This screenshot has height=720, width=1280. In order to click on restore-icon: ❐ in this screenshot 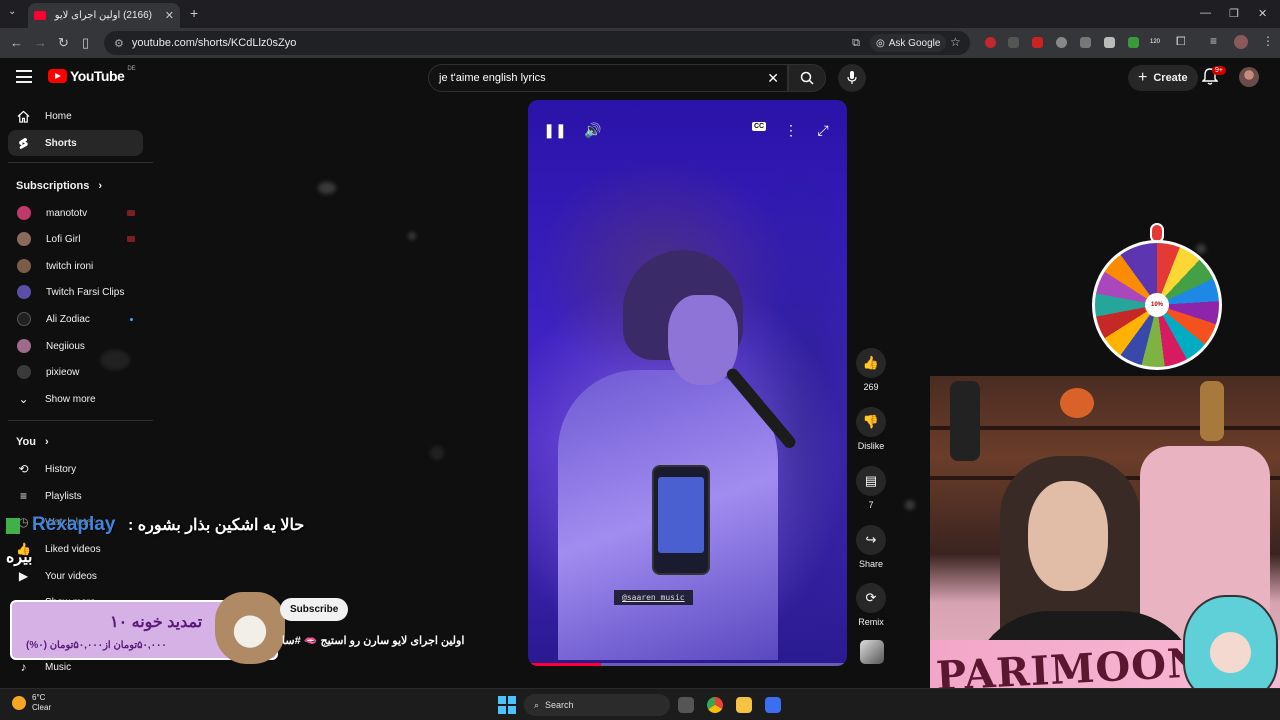, I will do `click(1234, 13)`.